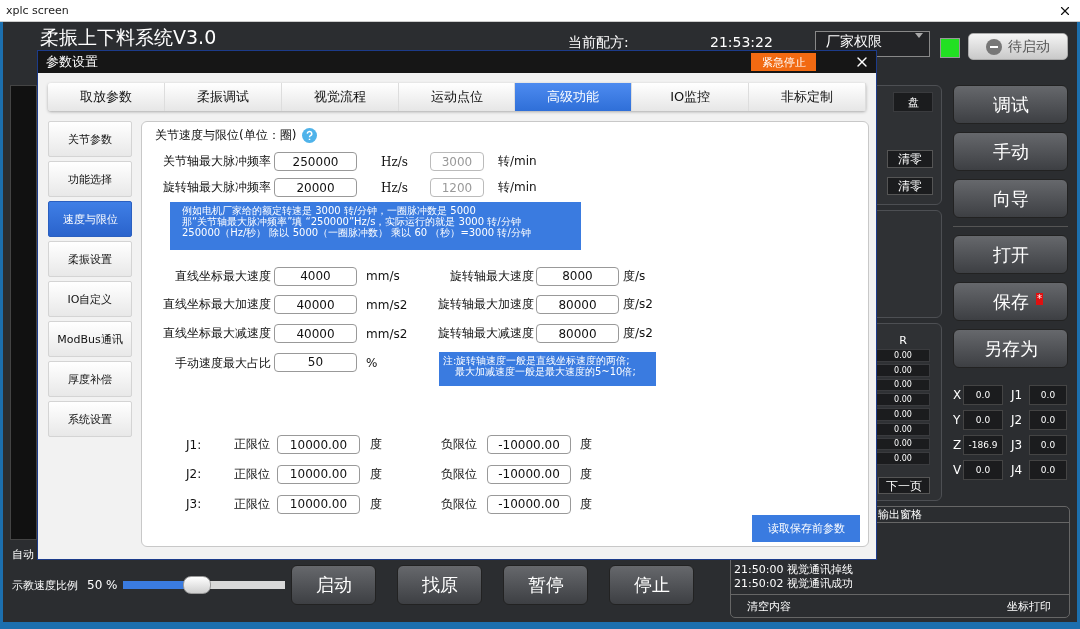  I want to click on axis-label: V, so click(958, 470).